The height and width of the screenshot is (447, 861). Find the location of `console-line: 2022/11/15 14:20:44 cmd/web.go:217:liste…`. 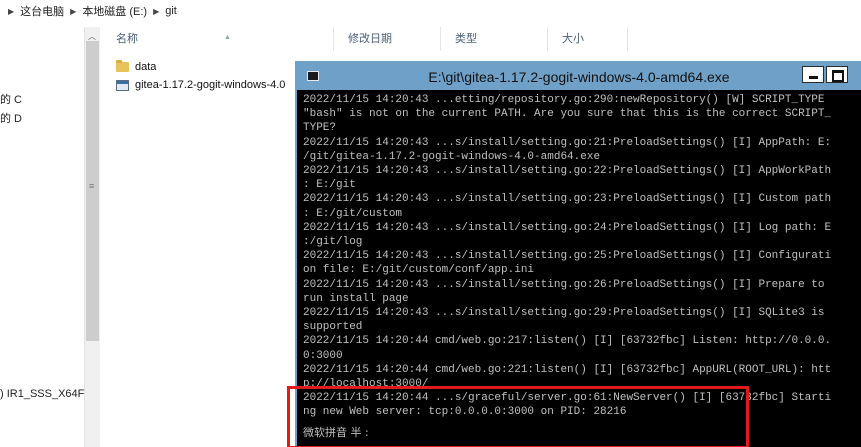

console-line: 2022/11/15 14:20:44 cmd/web.go:217:liste… is located at coordinates (567, 341).